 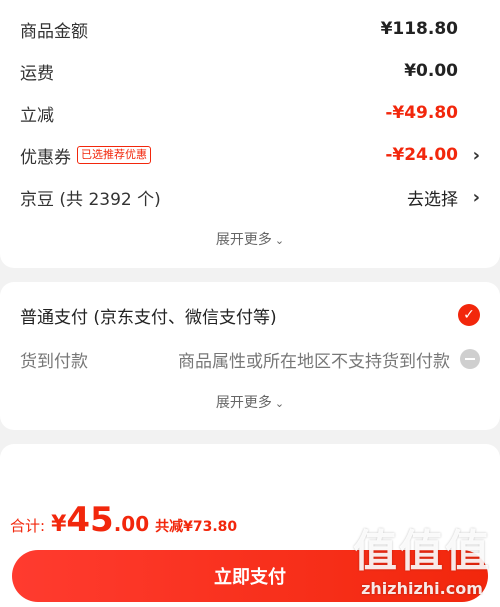 What do you see at coordinates (250, 155) in the screenshot?
I see `coupon-row: 优惠券 已选推荐优惠 -¥24.00 ›` at bounding box center [250, 155].